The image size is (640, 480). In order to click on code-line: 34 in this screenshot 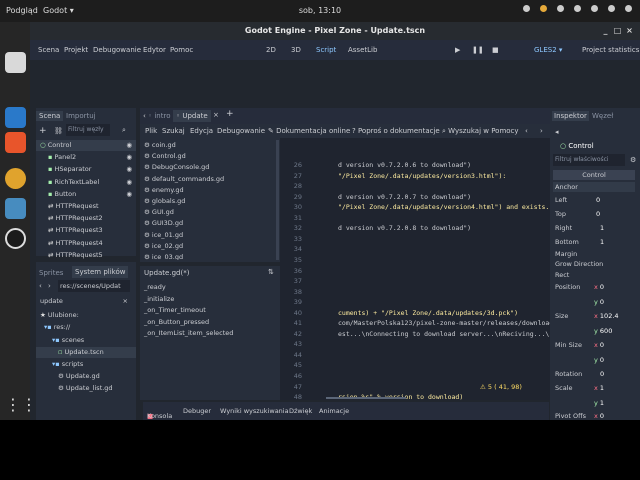, I will do `click(415, 249)`.